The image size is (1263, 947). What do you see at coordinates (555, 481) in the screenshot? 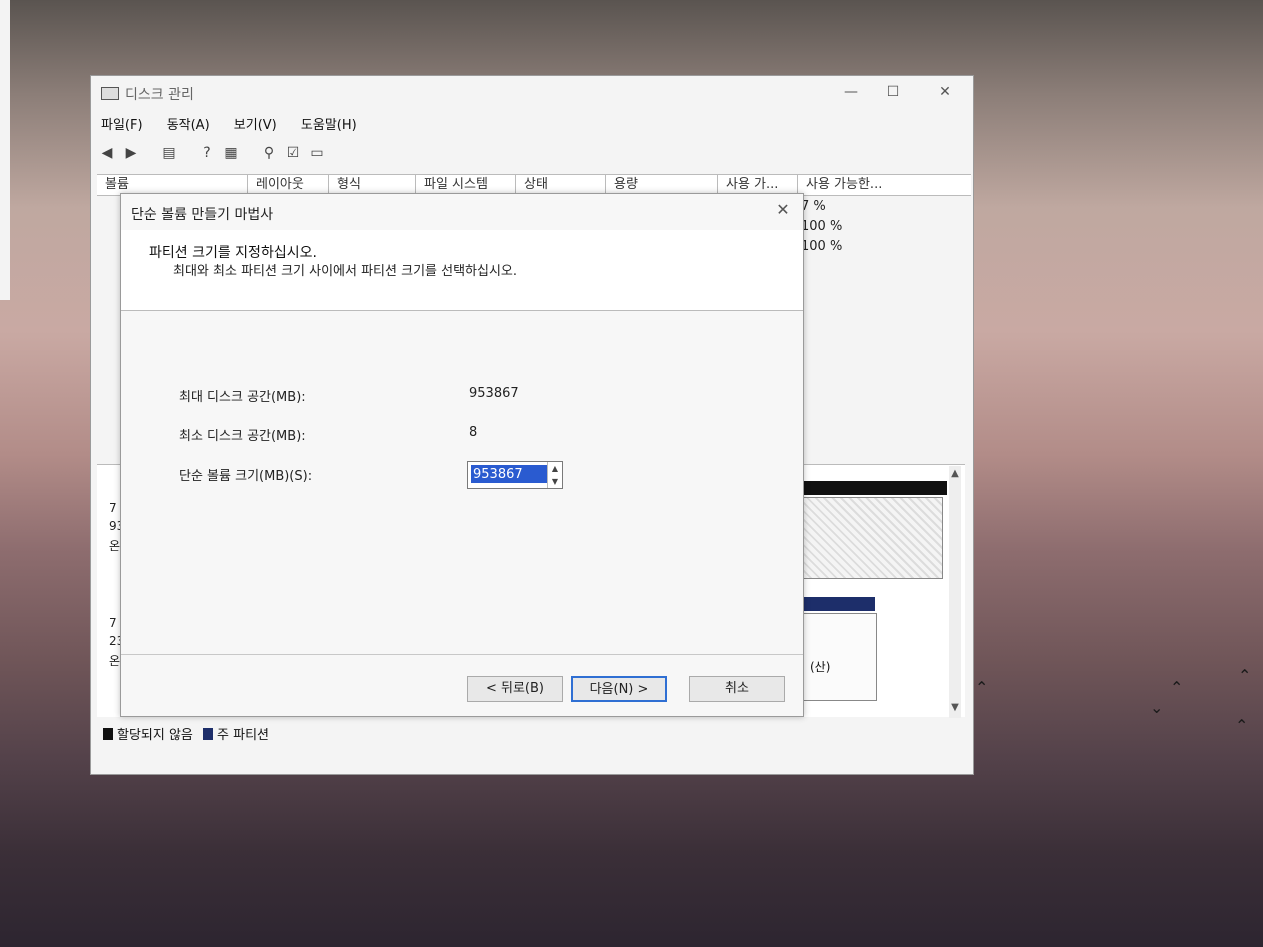
I see `spin-down-icon: ▼` at bounding box center [555, 481].